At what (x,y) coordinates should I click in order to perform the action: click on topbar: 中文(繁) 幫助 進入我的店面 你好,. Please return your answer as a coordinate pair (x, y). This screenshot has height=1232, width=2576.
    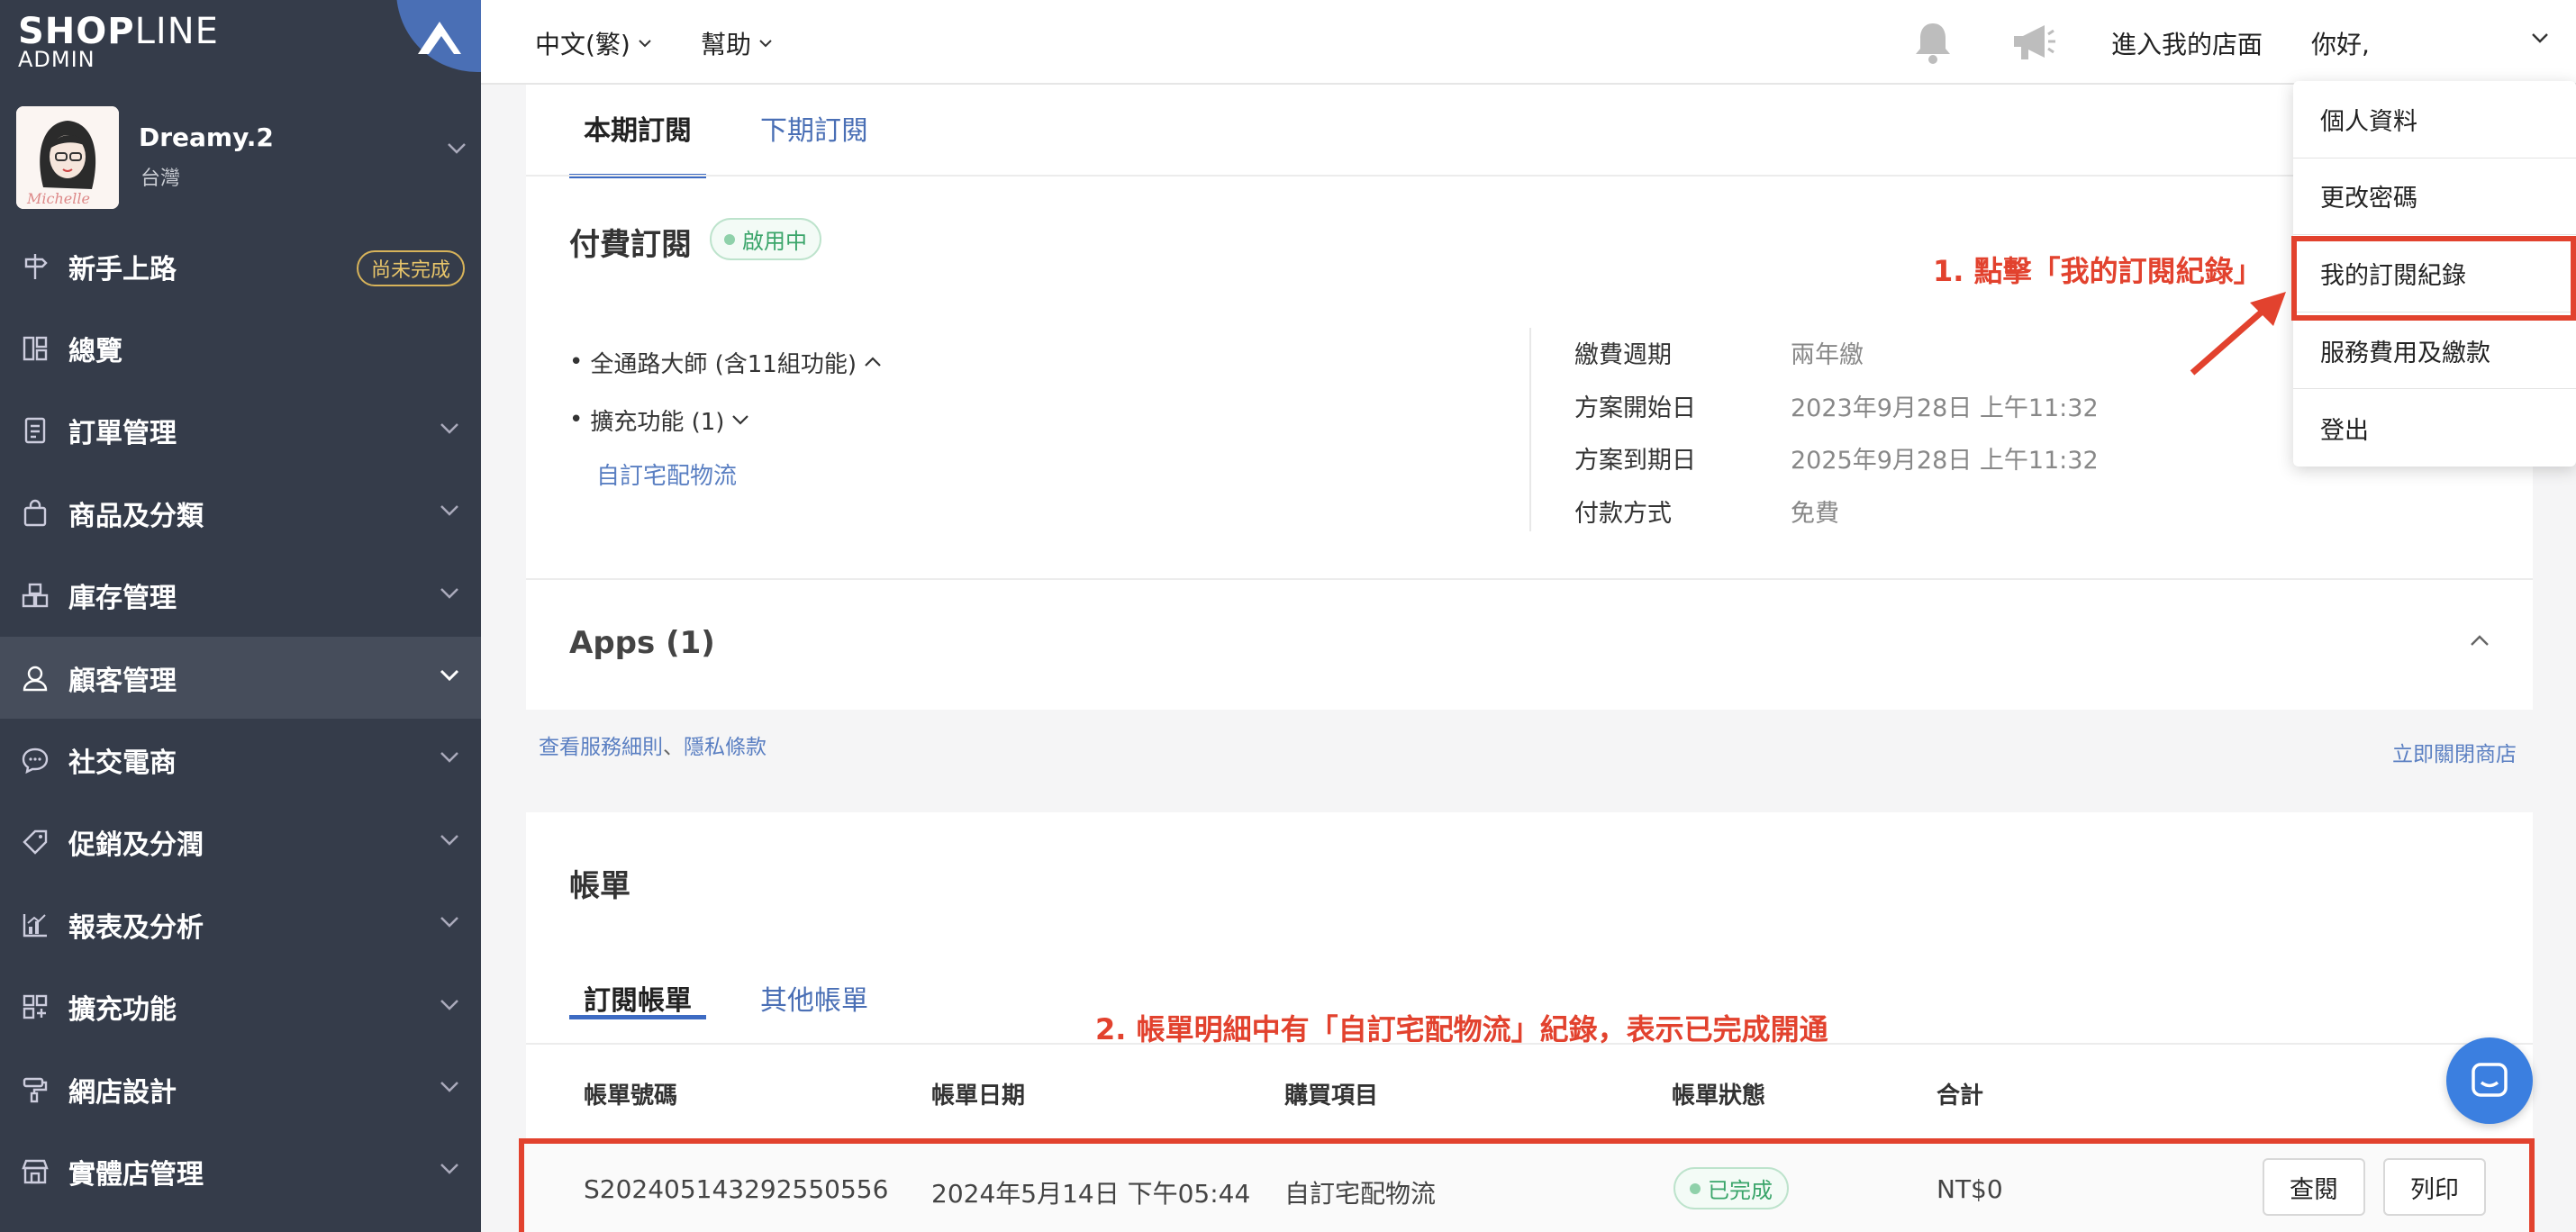
    Looking at the image, I should click on (1528, 42).